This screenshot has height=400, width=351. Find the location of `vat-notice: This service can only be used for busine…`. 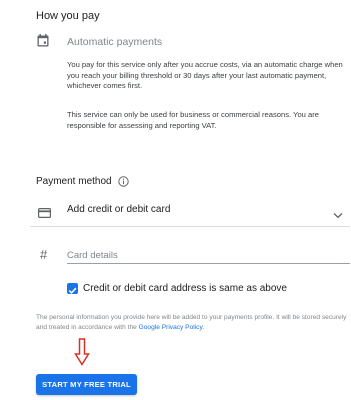

vat-notice: This service can only be used for busine… is located at coordinates (193, 120).